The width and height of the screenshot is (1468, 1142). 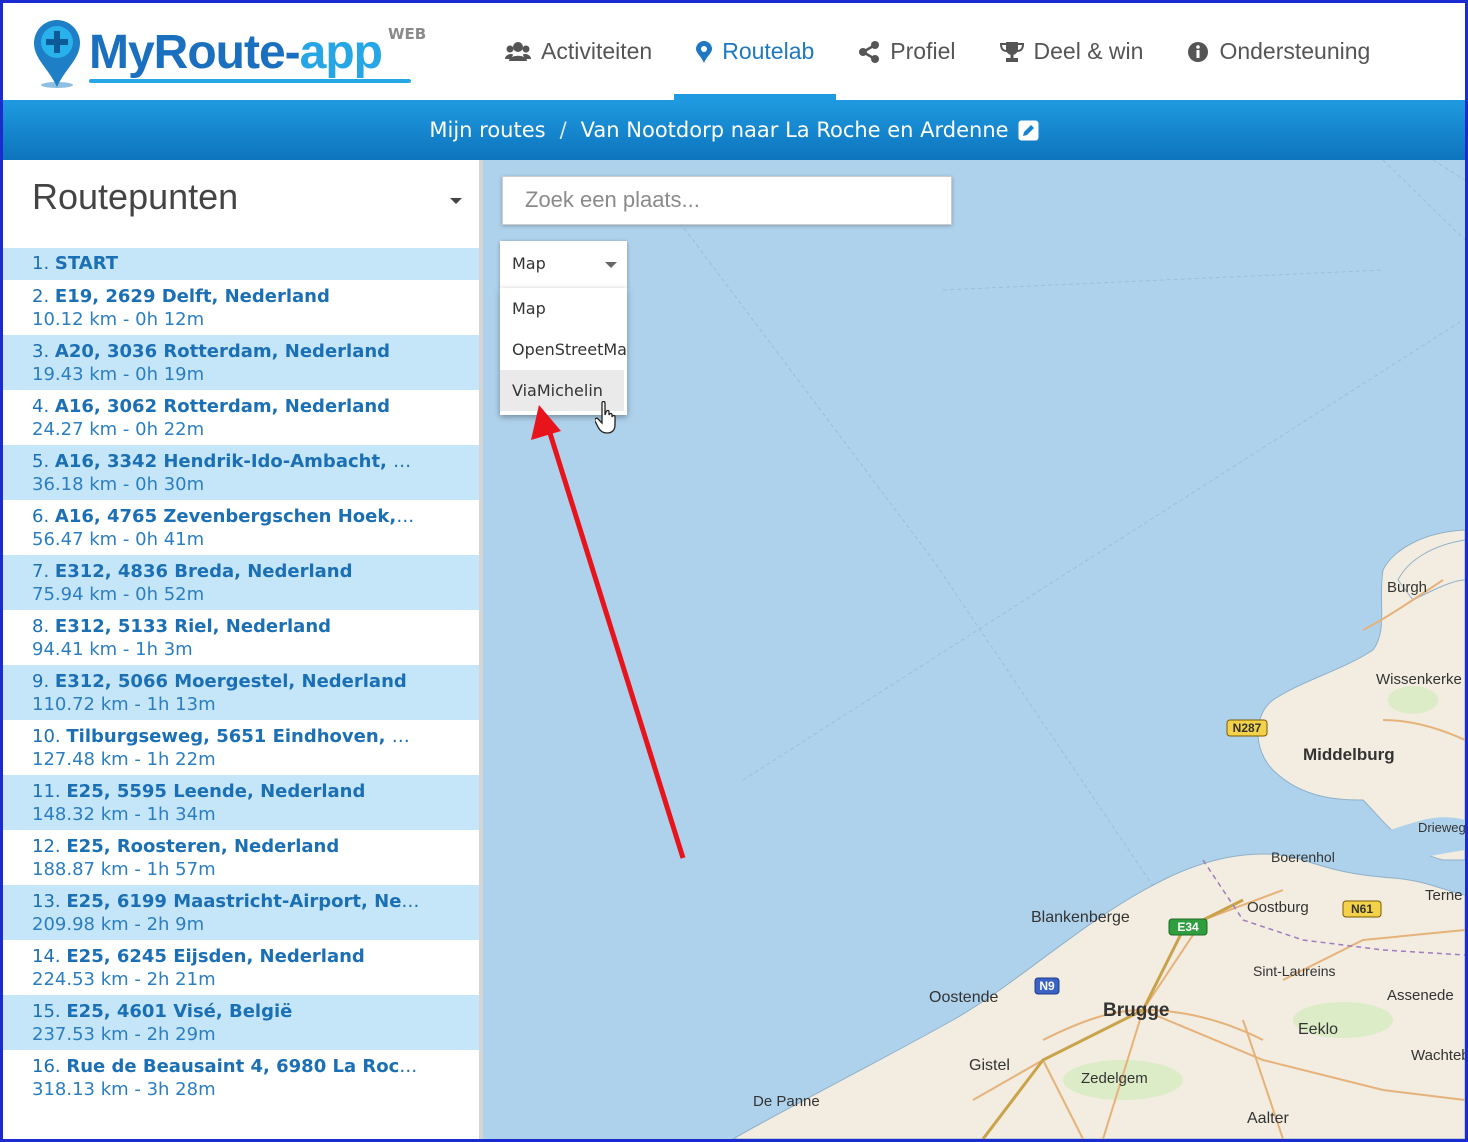 What do you see at coordinates (1088, 51) in the screenshot?
I see `nav-label: Deel & win` at bounding box center [1088, 51].